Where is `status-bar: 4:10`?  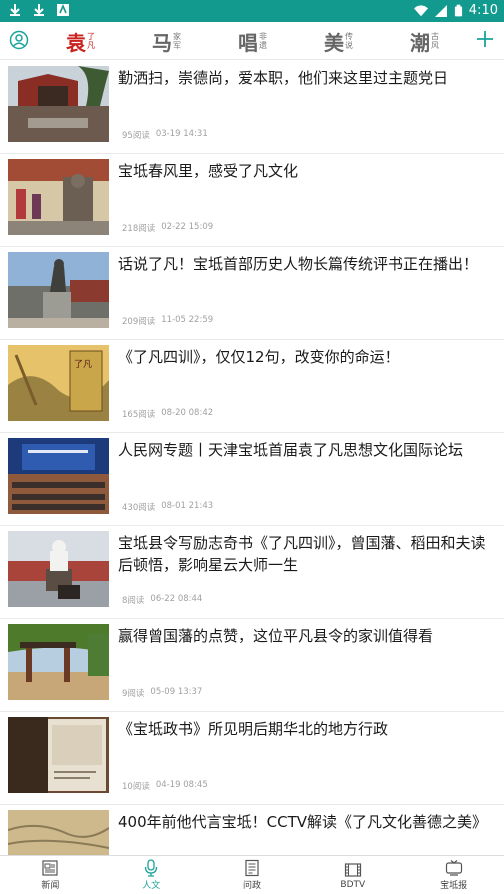
status-bar: 4:10 is located at coordinates (252, 11).